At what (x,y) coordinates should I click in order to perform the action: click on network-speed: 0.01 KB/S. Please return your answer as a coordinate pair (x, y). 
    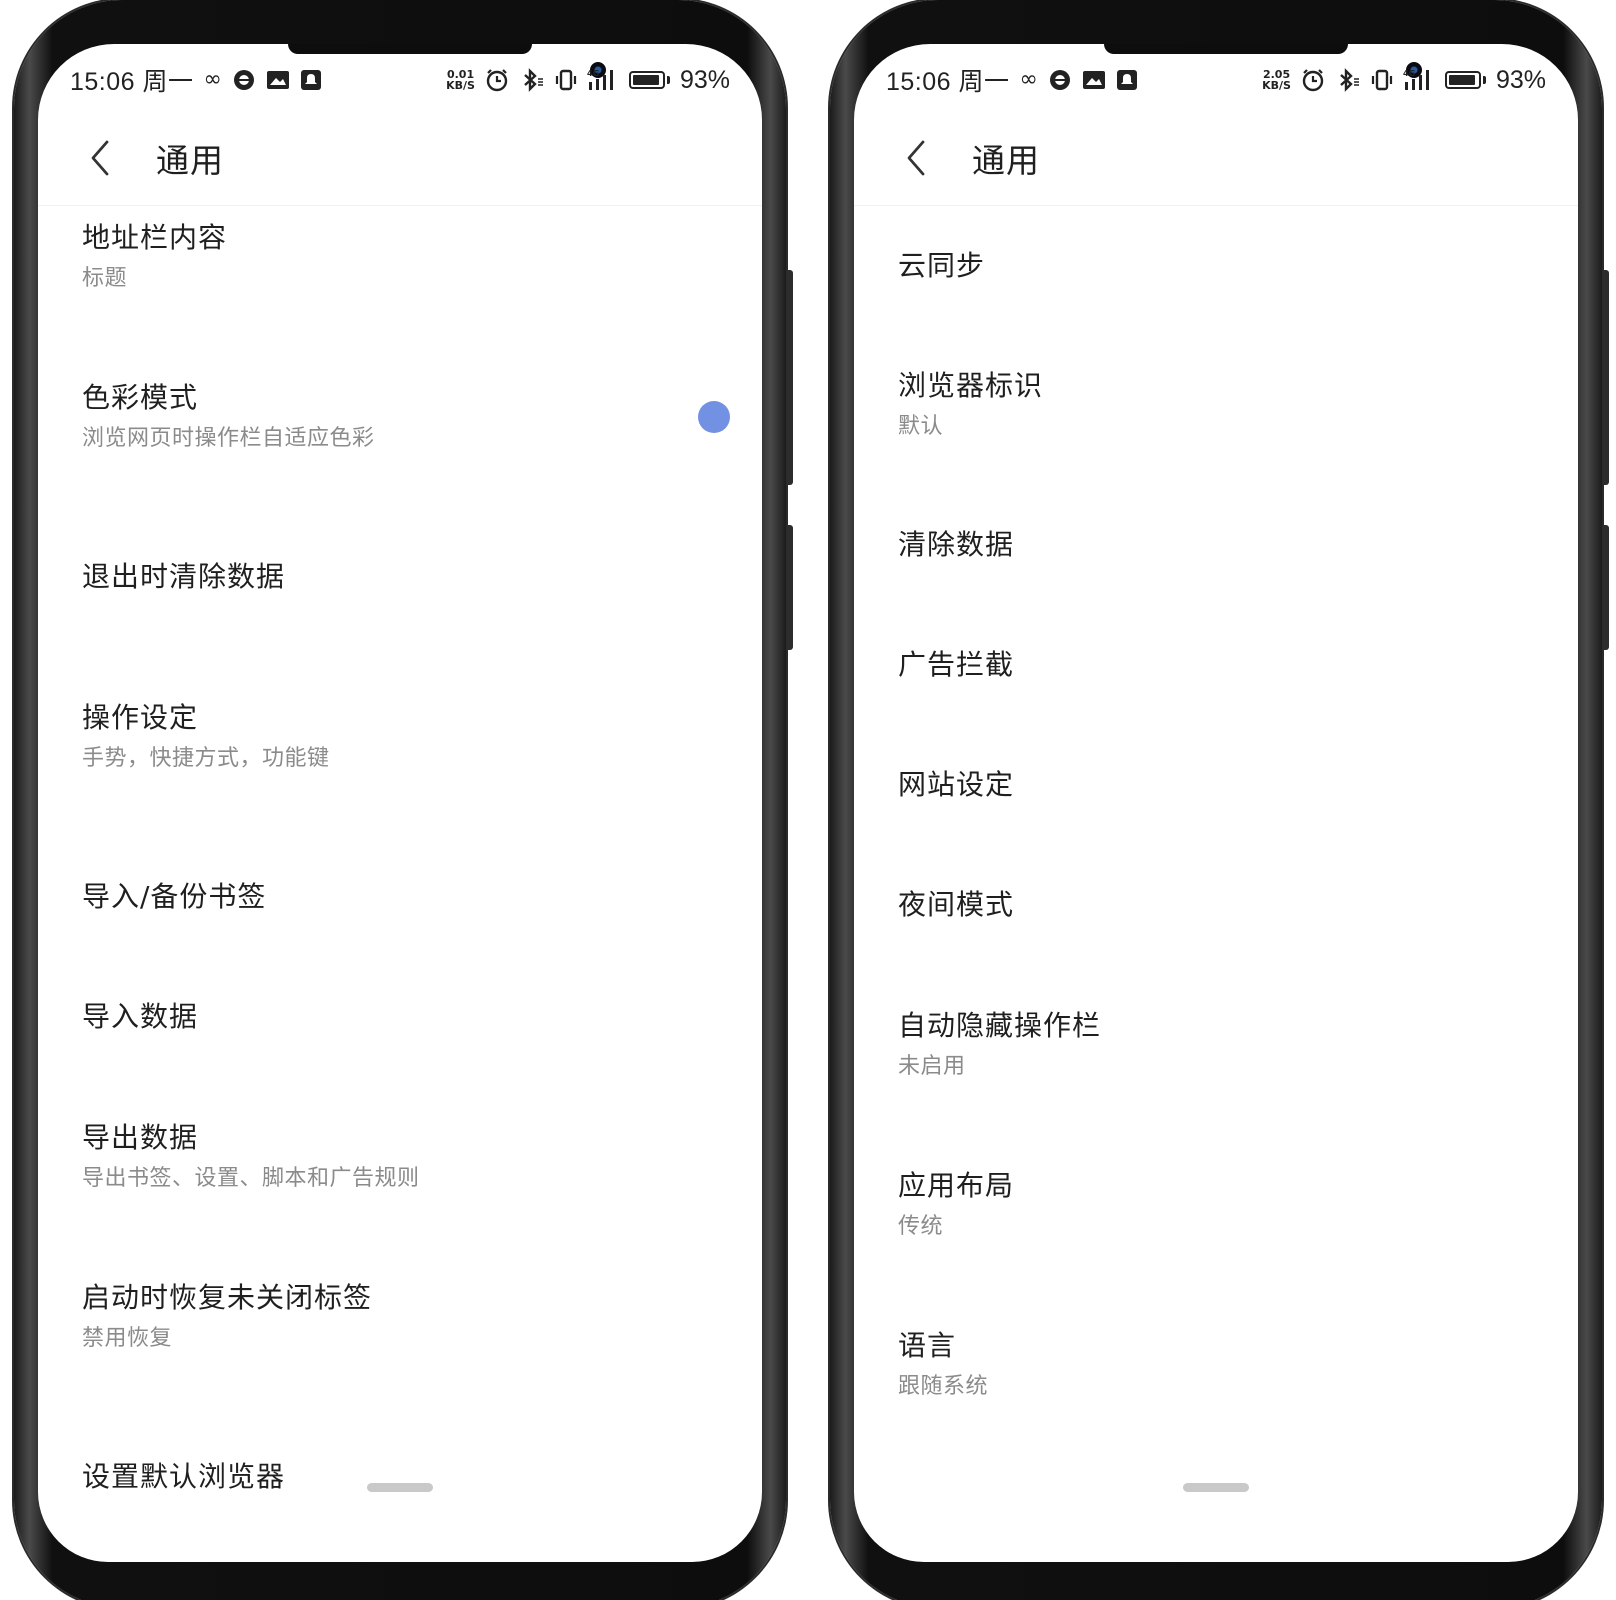
    Looking at the image, I should click on (460, 80).